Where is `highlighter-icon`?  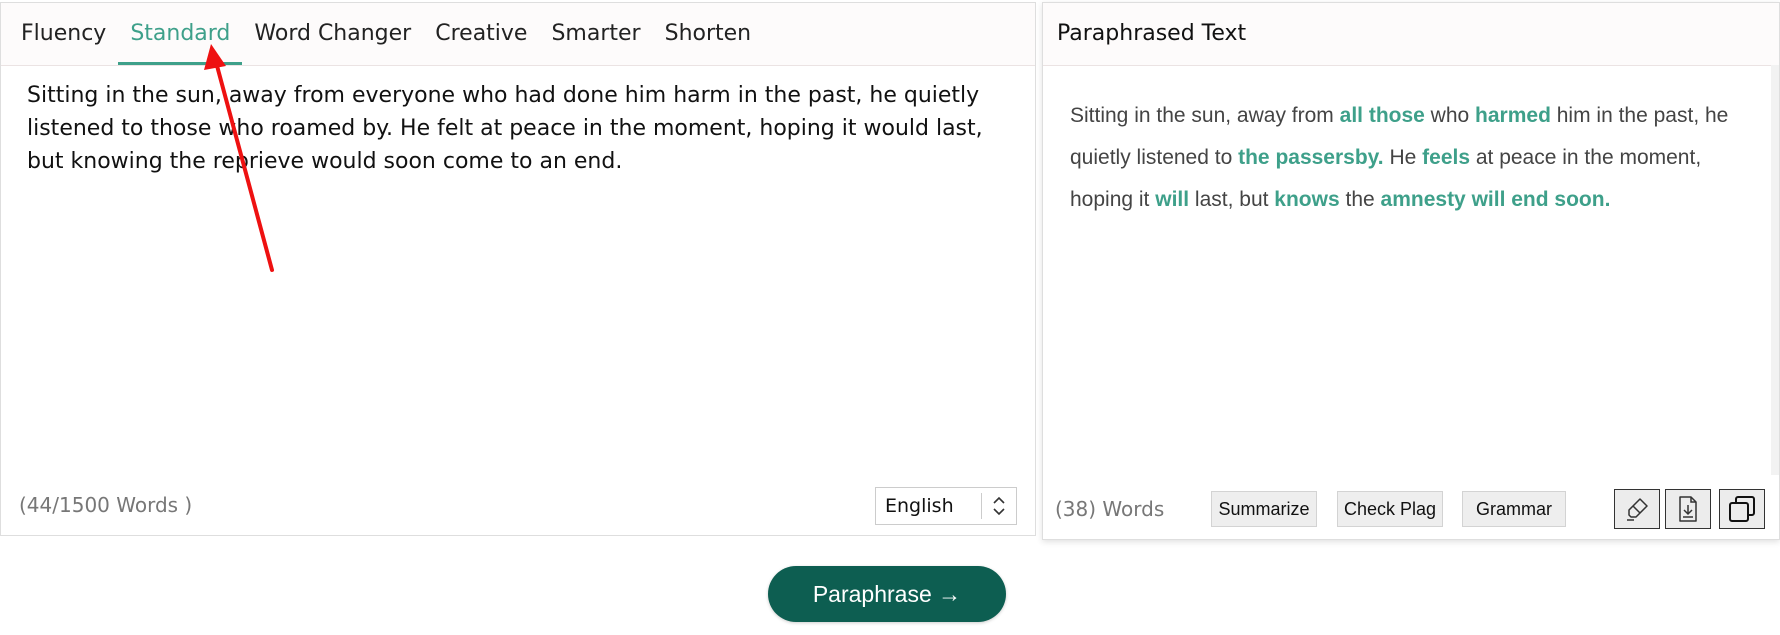
highlighter-icon is located at coordinates (1637, 509).